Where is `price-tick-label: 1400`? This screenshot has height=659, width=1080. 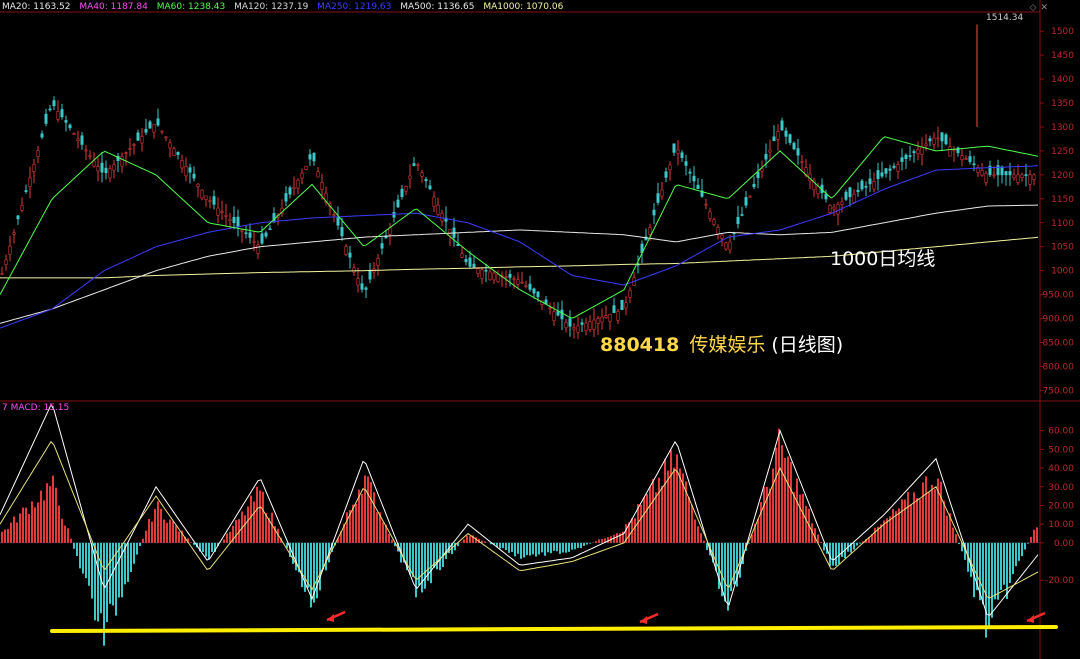 price-tick-label: 1400 is located at coordinates (1062, 80).